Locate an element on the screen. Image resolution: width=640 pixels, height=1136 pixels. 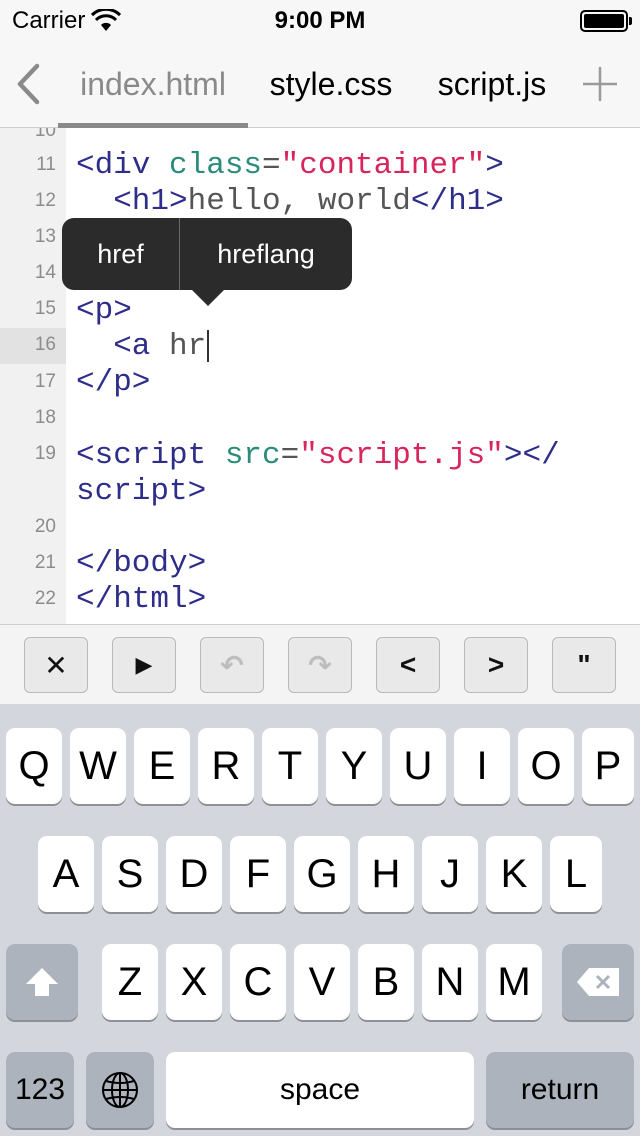
key-r: R is located at coordinates (226, 766).